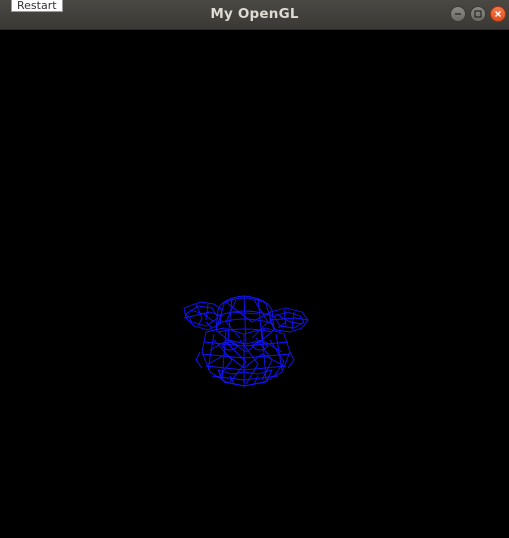  I want to click on restart-tooltip: Restart, so click(37, 6).